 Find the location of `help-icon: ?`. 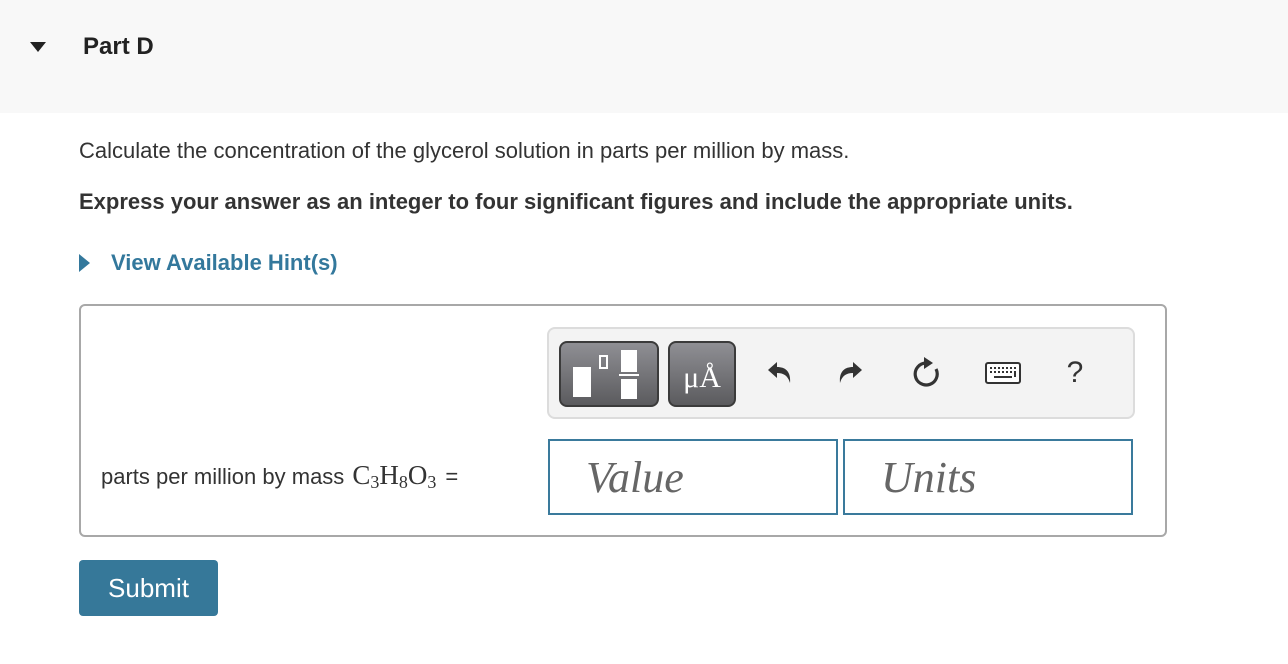

help-icon: ? is located at coordinates (1075, 372).